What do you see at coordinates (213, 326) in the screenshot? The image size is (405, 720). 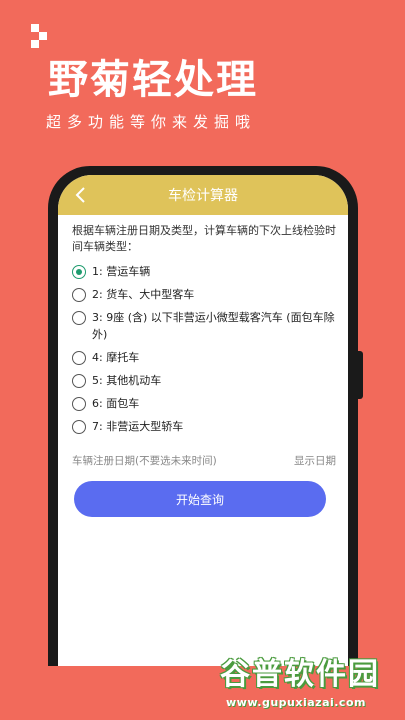 I see `option-label: 3: 9座 (含) 以下非营运小微型载客汽车 (面包车除外)` at bounding box center [213, 326].